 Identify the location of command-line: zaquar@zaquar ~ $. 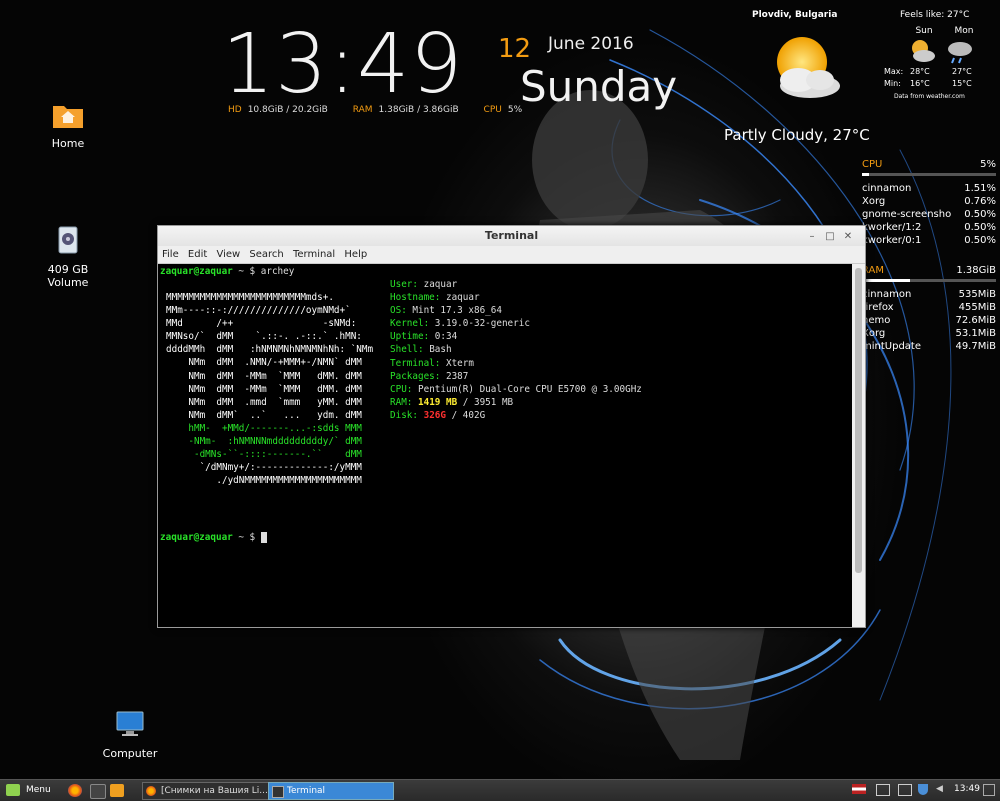
(213, 537).